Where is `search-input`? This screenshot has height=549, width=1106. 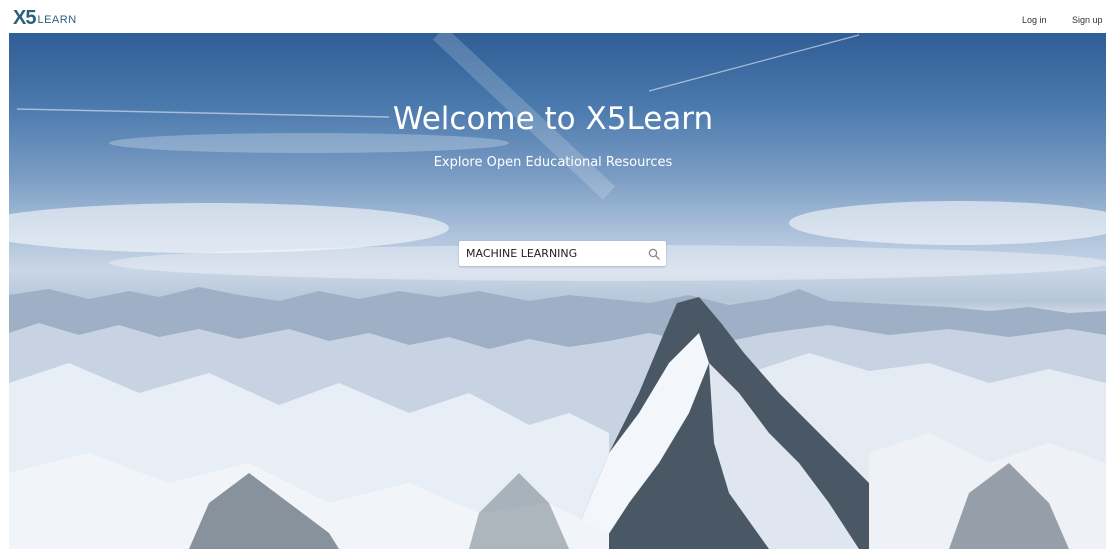 search-input is located at coordinates (551, 253).